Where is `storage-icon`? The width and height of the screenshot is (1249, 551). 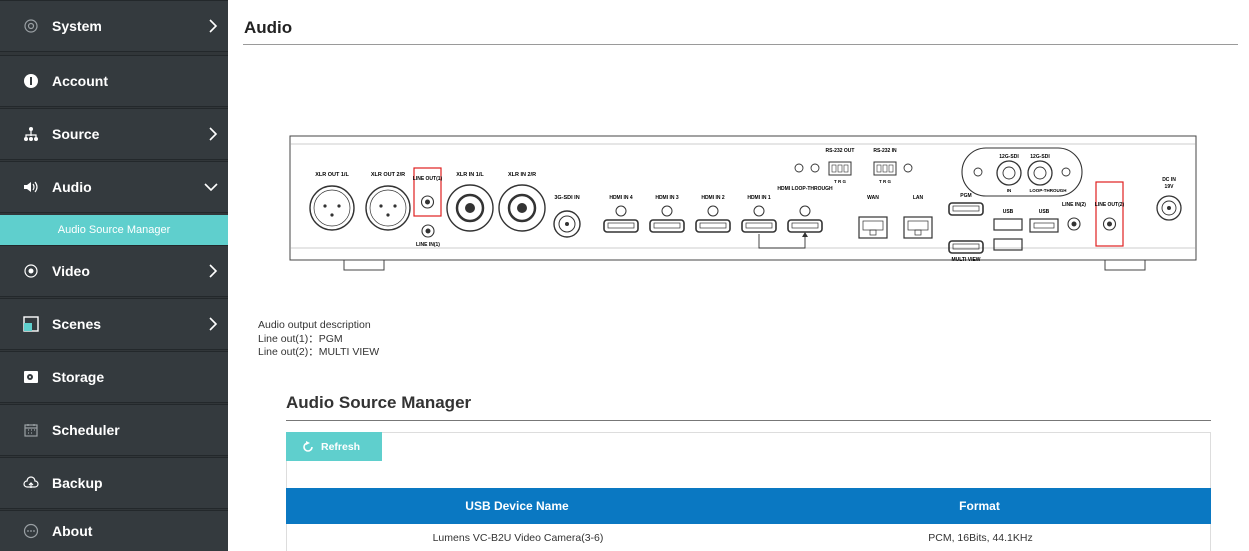
storage-icon is located at coordinates (31, 377).